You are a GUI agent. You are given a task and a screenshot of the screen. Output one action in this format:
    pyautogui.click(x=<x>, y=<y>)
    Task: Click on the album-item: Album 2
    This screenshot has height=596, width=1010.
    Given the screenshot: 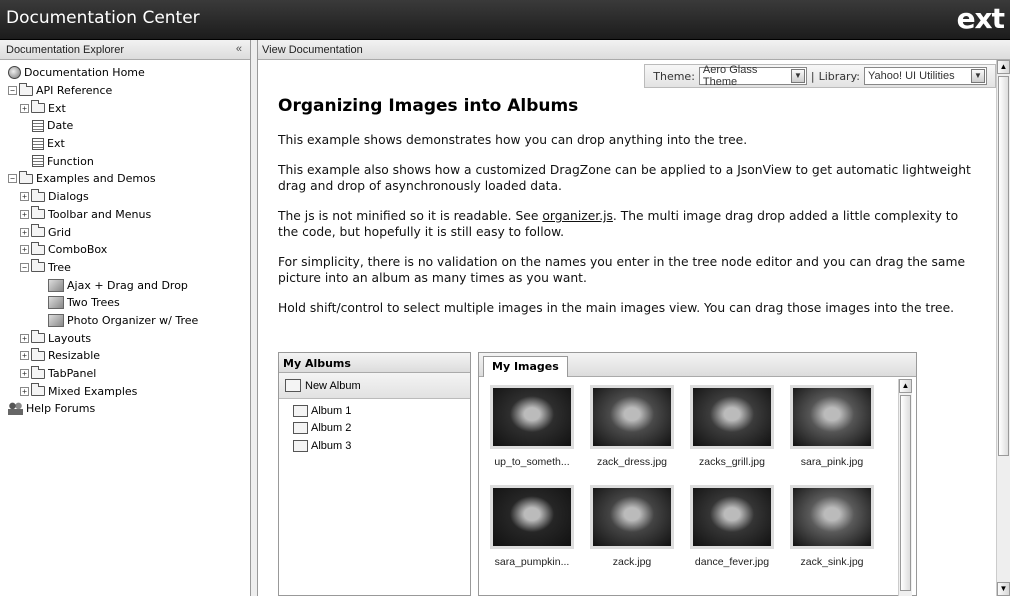 What is the action you would take?
    pyautogui.click(x=374, y=429)
    